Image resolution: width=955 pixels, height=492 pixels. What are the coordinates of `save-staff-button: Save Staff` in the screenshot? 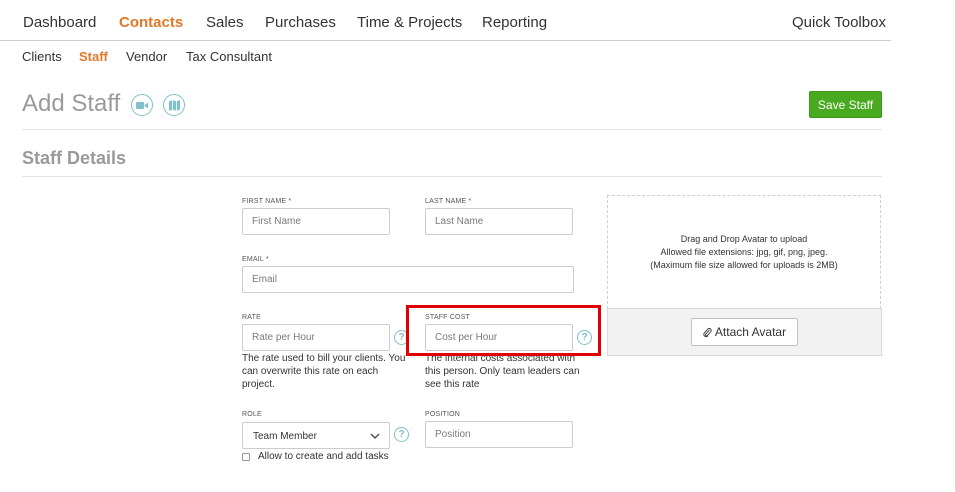 It's located at (845, 104).